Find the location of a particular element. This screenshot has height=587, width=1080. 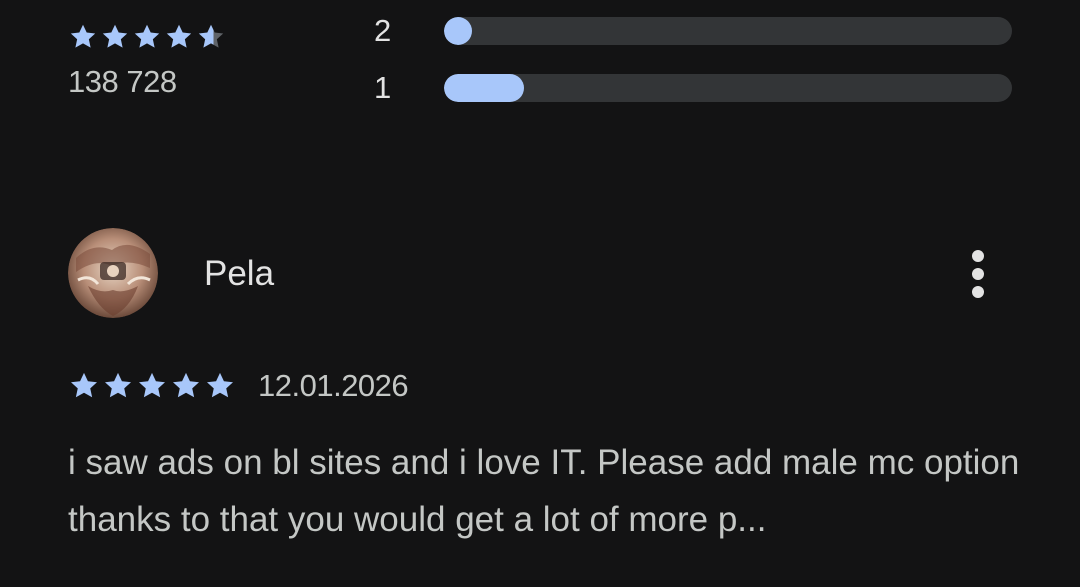

reviewer-avatar is located at coordinates (113, 273).